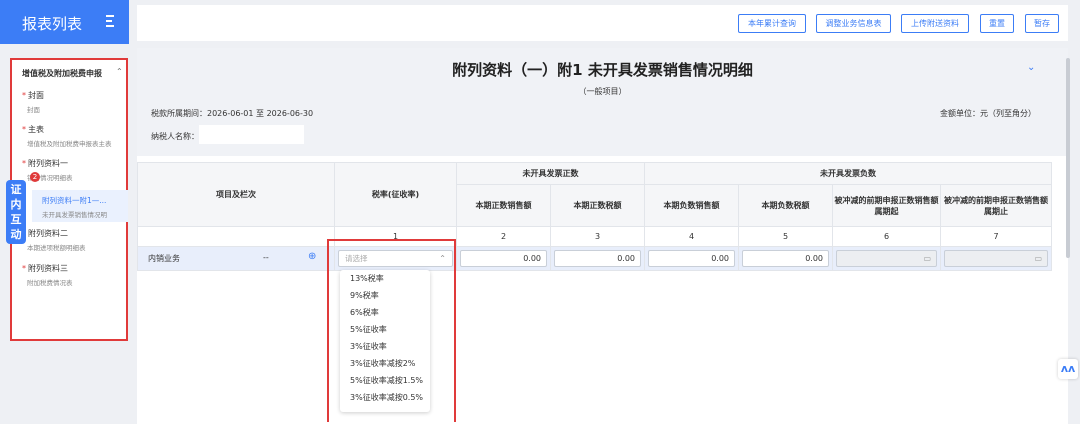 The image size is (1080, 424). What do you see at coordinates (385, 380) in the screenshot?
I see `rate-option: 5%征收率减按1.5%` at bounding box center [385, 380].